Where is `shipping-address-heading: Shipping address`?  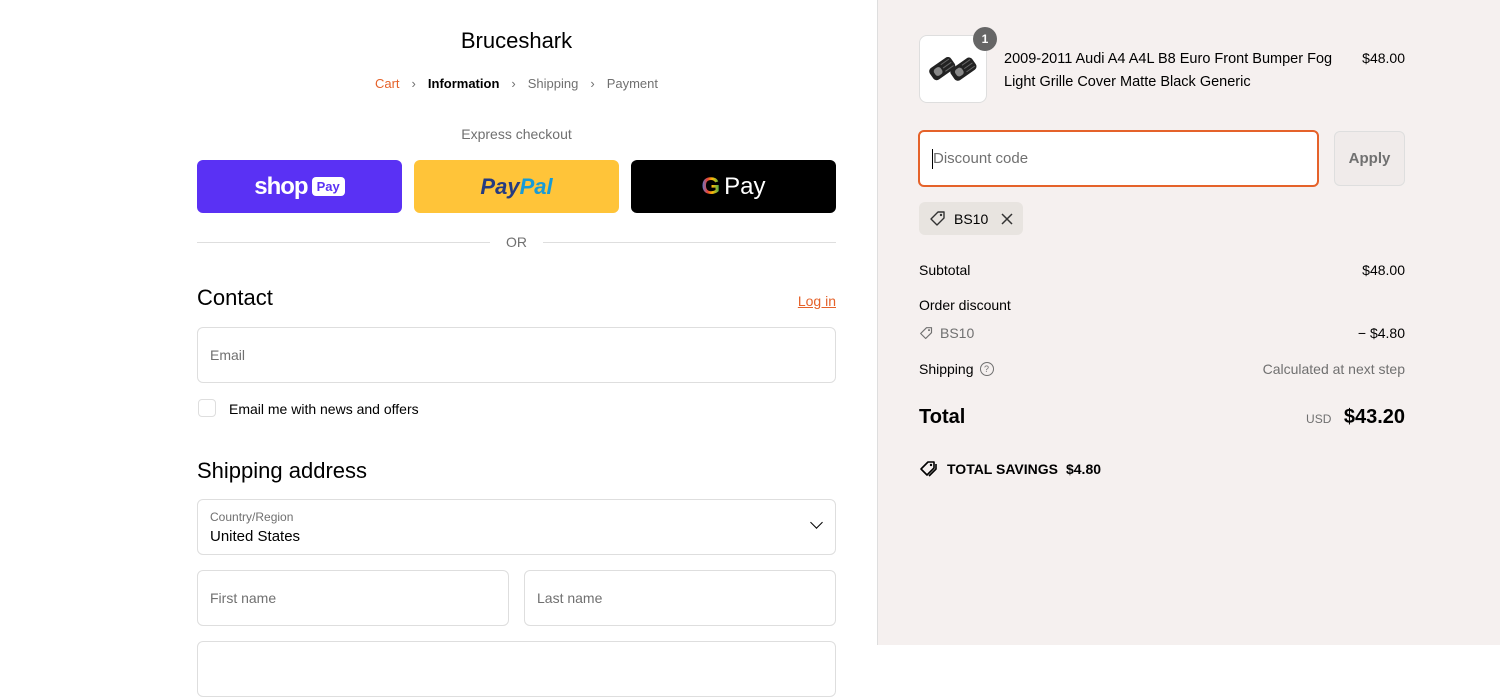 shipping-address-heading: Shipping address is located at coordinates (282, 470).